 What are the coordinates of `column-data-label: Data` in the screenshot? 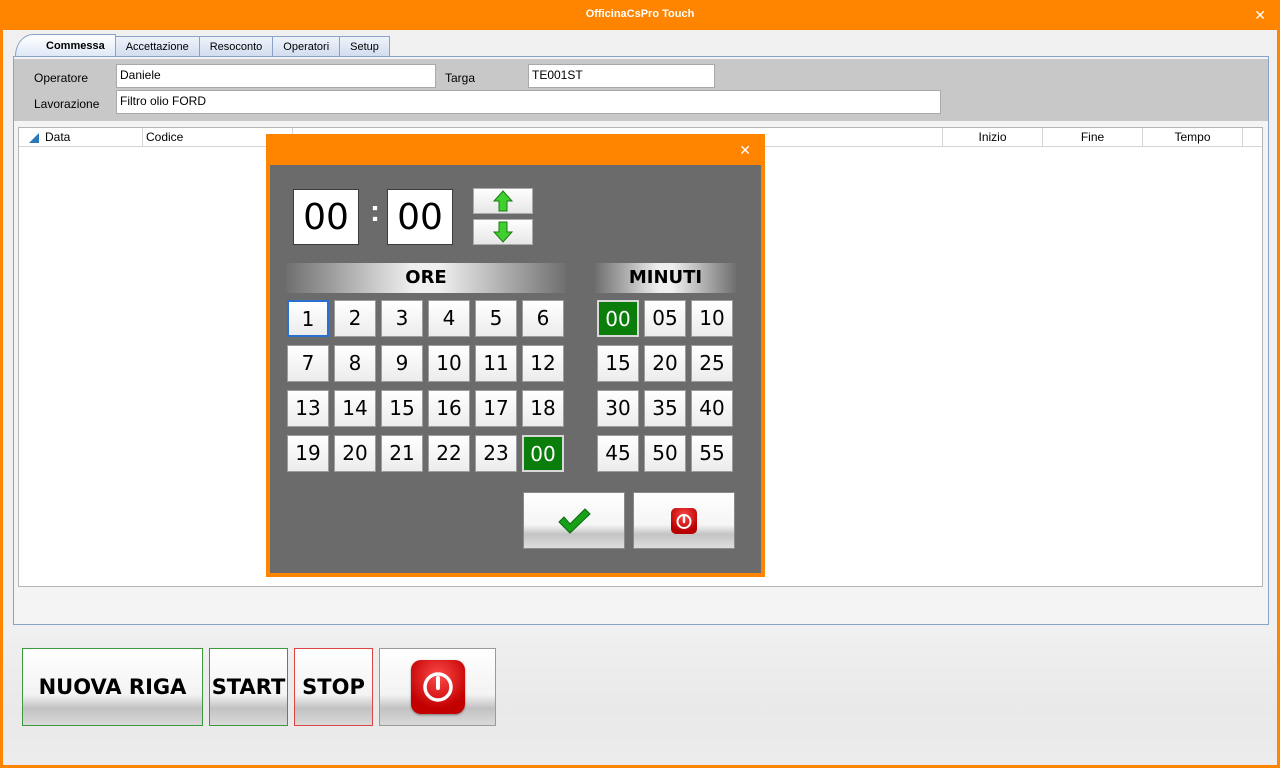 It's located at (58, 137).